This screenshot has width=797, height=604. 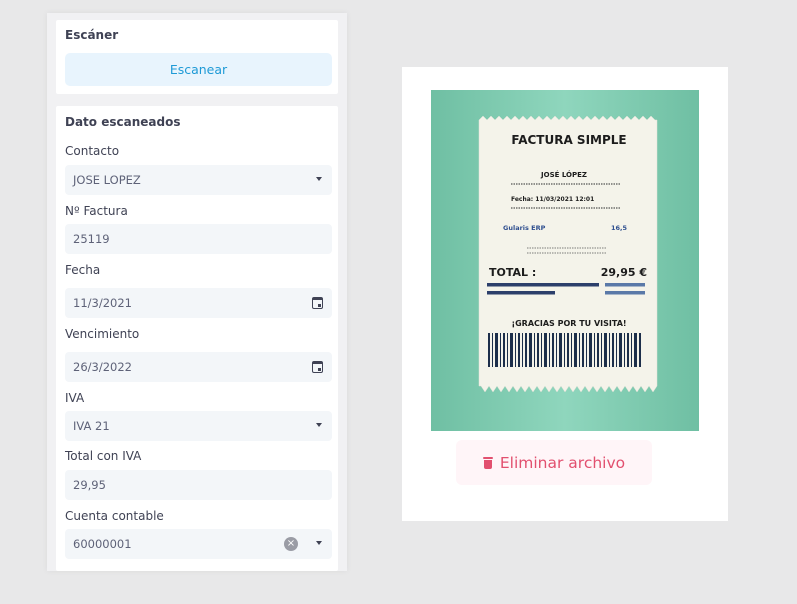 I want to click on receipt-item-name: Gularis ERP, so click(x=524, y=228).